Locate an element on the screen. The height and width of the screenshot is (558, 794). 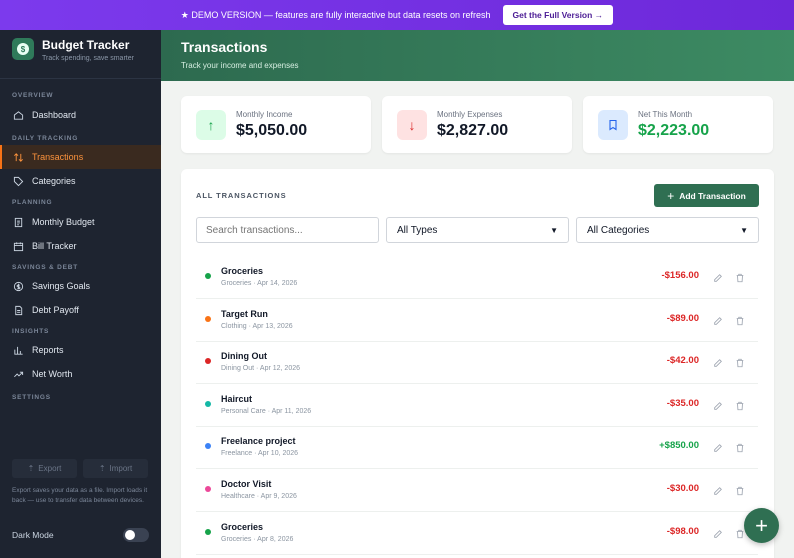
page-subtitle: Track your income and expenses is located at coordinates (240, 65).